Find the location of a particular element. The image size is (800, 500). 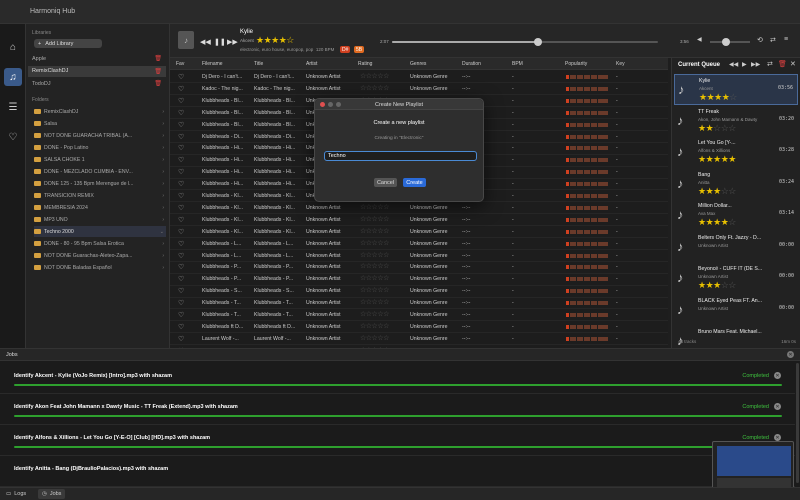

music-library-icon: ♫ is located at coordinates (13, 77).